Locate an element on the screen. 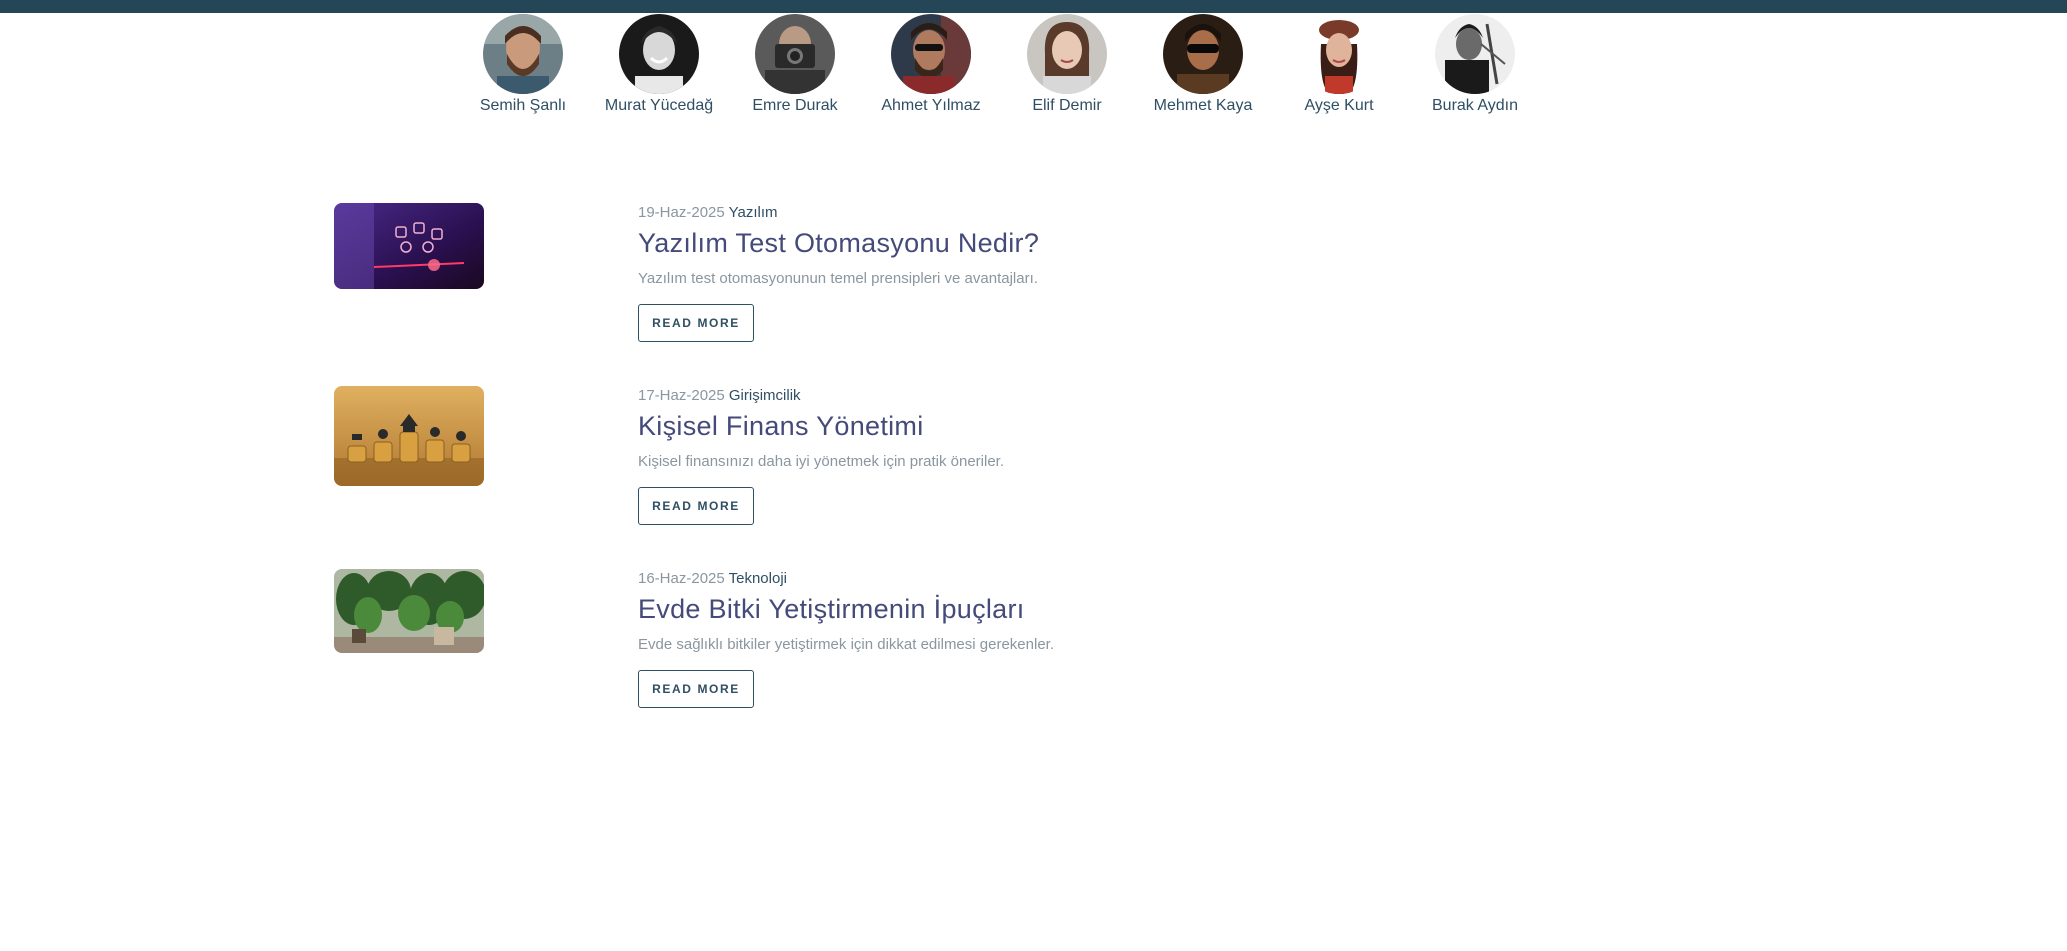  post-meta: 17-Haz-2025 Girişimcilik is located at coordinates (988, 396).